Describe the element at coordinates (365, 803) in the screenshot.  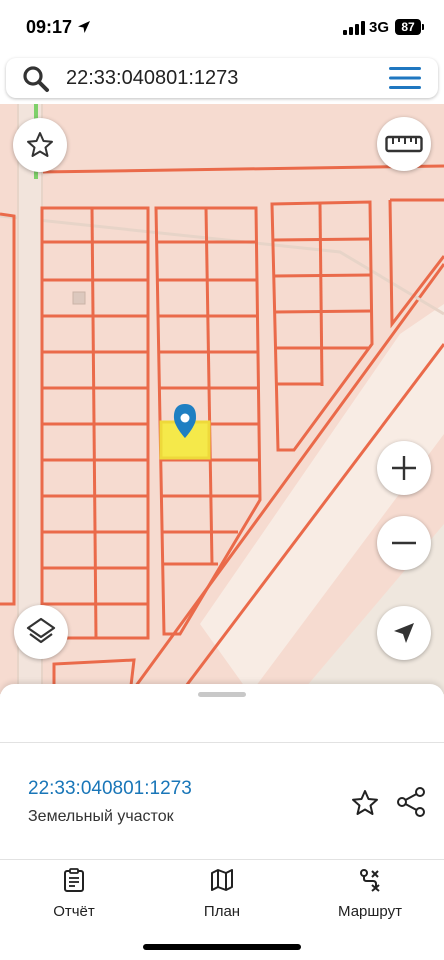
I see `star-outline-icon` at that location.